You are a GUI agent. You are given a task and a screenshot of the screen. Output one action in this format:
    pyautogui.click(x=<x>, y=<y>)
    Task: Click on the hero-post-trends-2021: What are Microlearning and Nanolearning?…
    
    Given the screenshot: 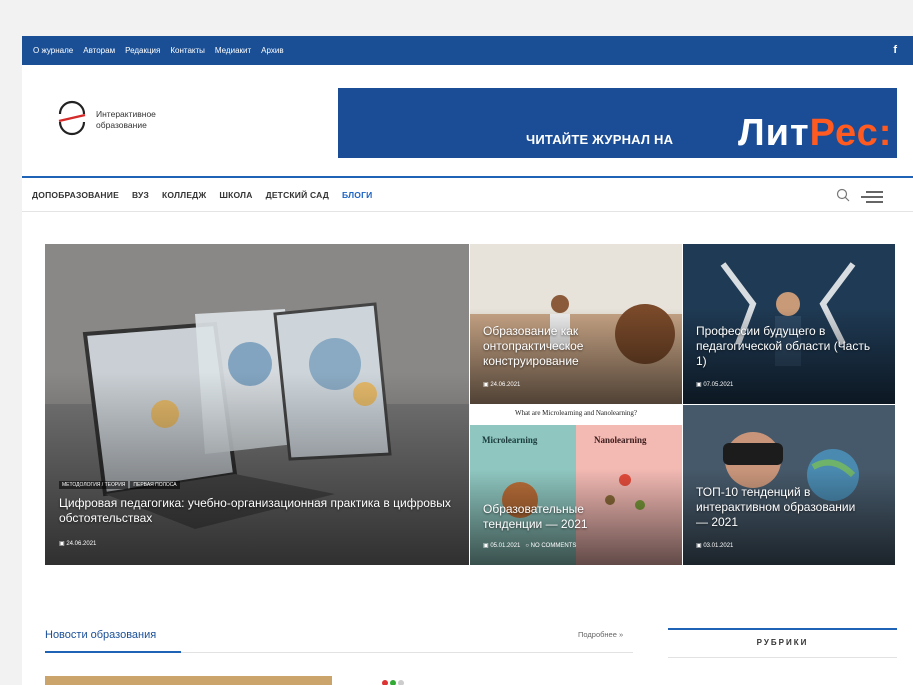 What is the action you would take?
    pyautogui.click(x=576, y=485)
    